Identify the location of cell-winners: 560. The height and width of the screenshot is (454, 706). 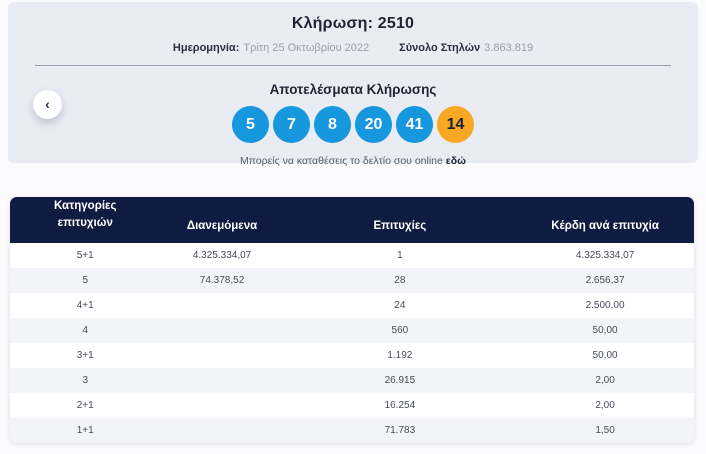
(400, 330).